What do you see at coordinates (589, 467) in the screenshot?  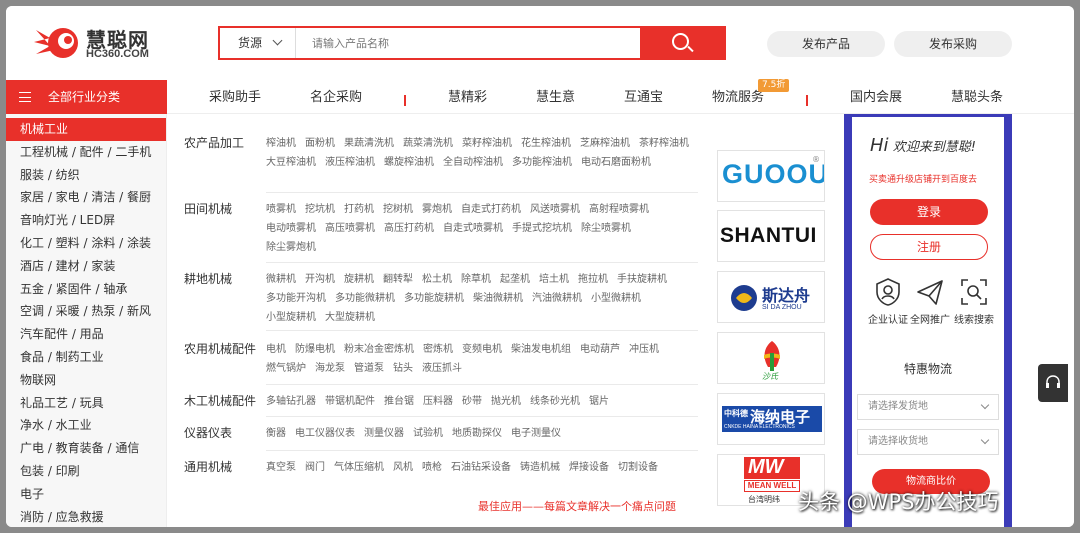 I see `category-link: 焊接设备` at bounding box center [589, 467].